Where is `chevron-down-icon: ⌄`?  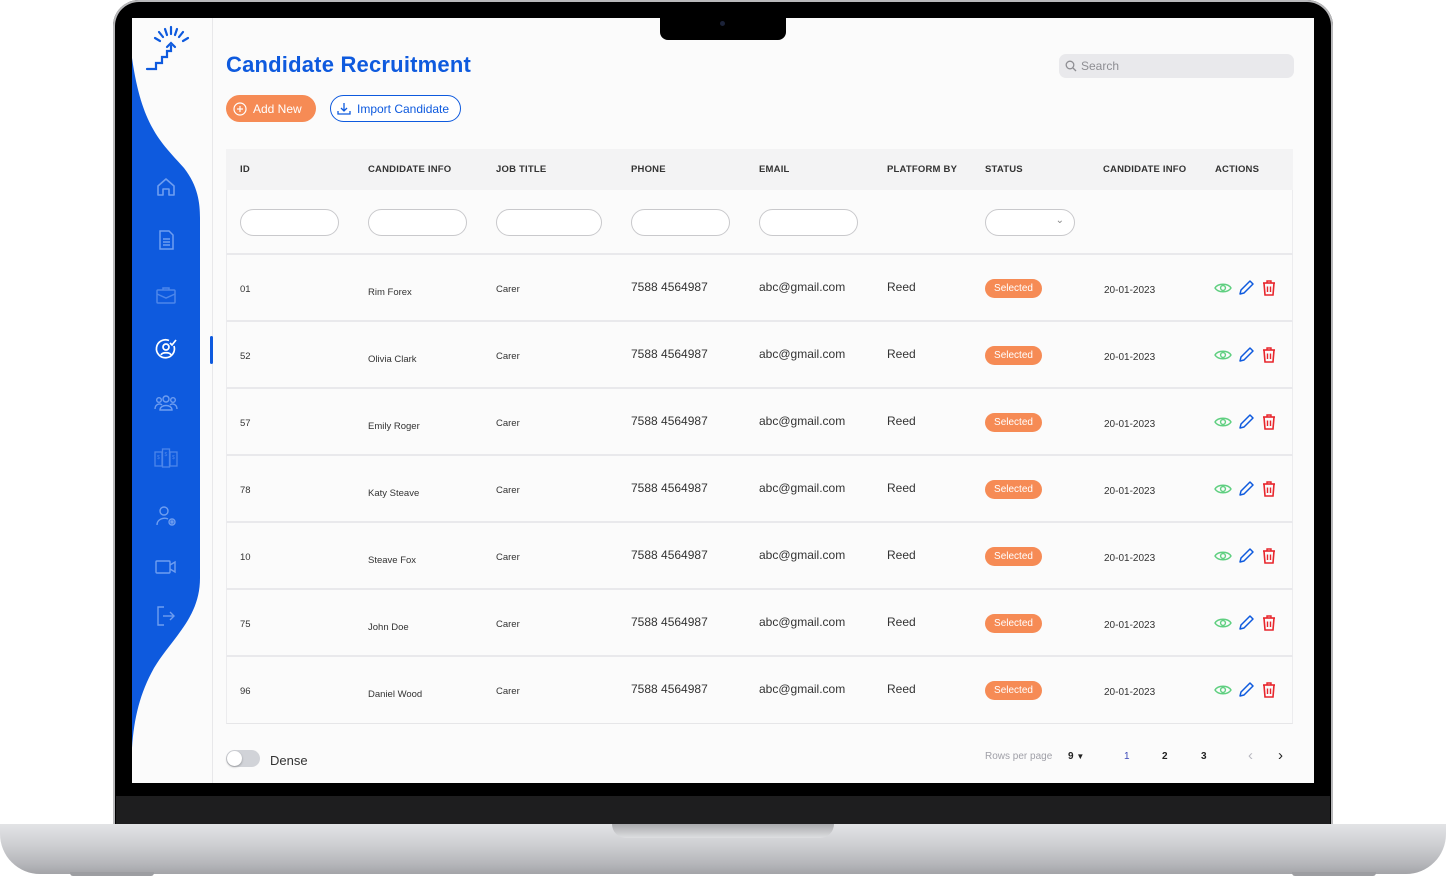 chevron-down-icon: ⌄ is located at coordinates (1059, 220).